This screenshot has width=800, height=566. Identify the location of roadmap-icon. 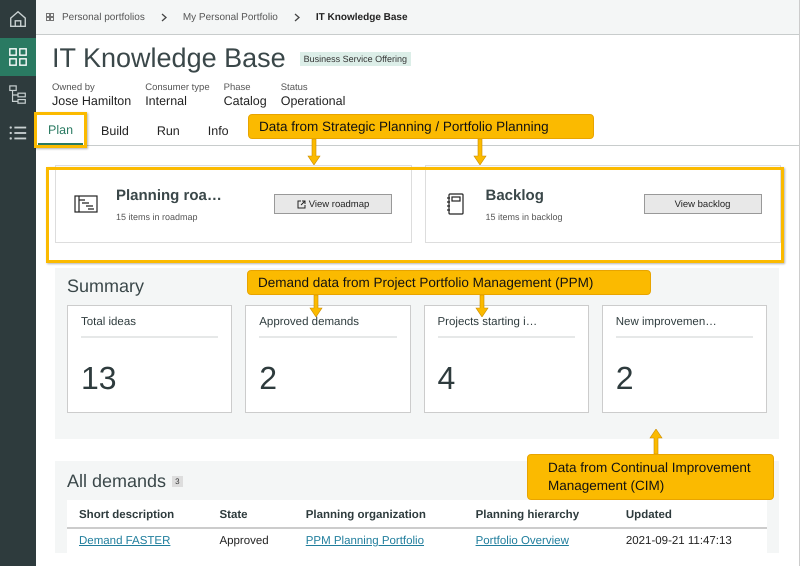
(86, 204).